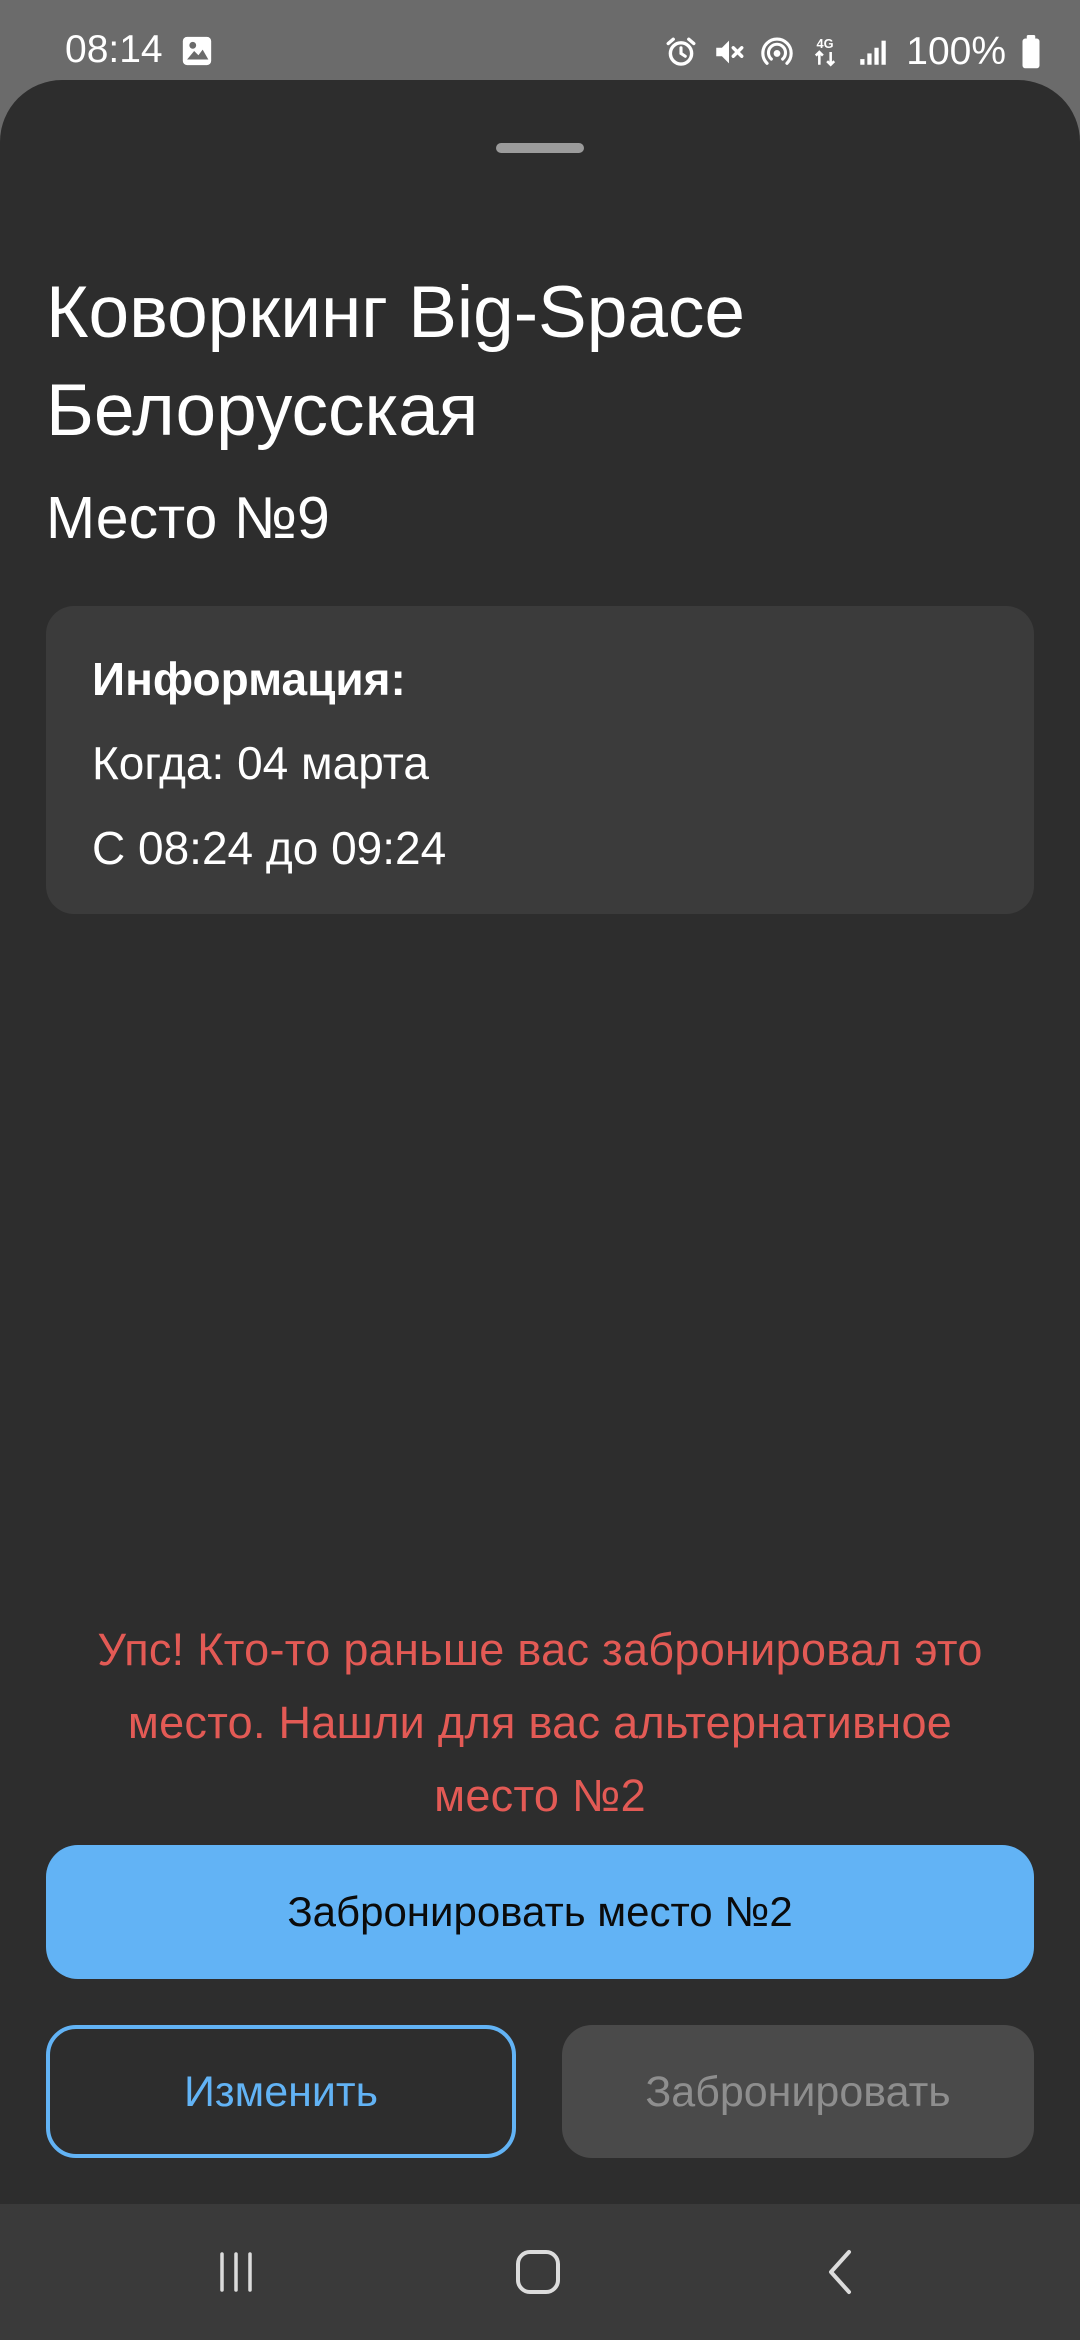 The width and height of the screenshot is (1080, 2340). What do you see at coordinates (1031, 52) in the screenshot?
I see `battery-icon` at bounding box center [1031, 52].